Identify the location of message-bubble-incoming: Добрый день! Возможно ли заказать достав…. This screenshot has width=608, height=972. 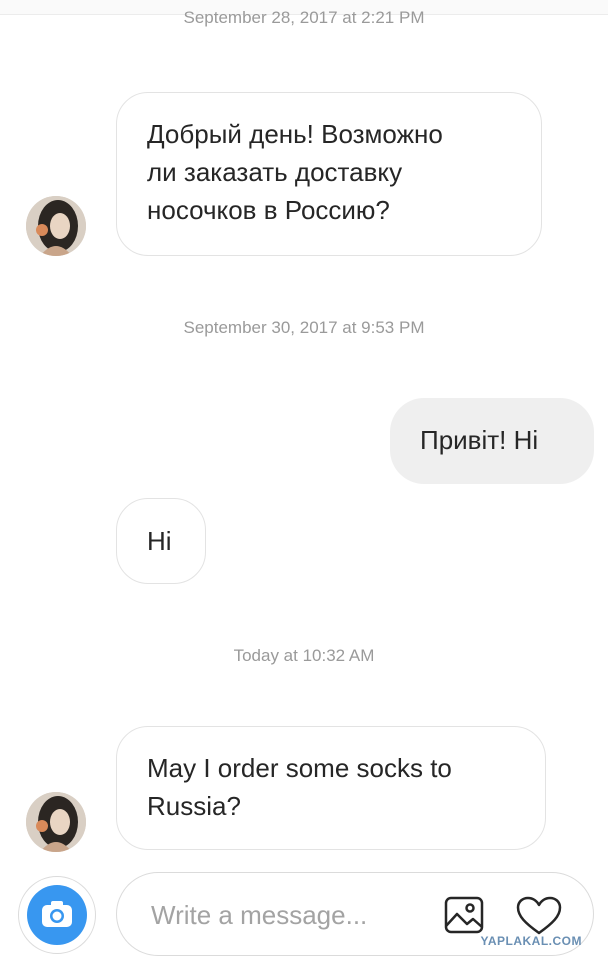
(329, 174).